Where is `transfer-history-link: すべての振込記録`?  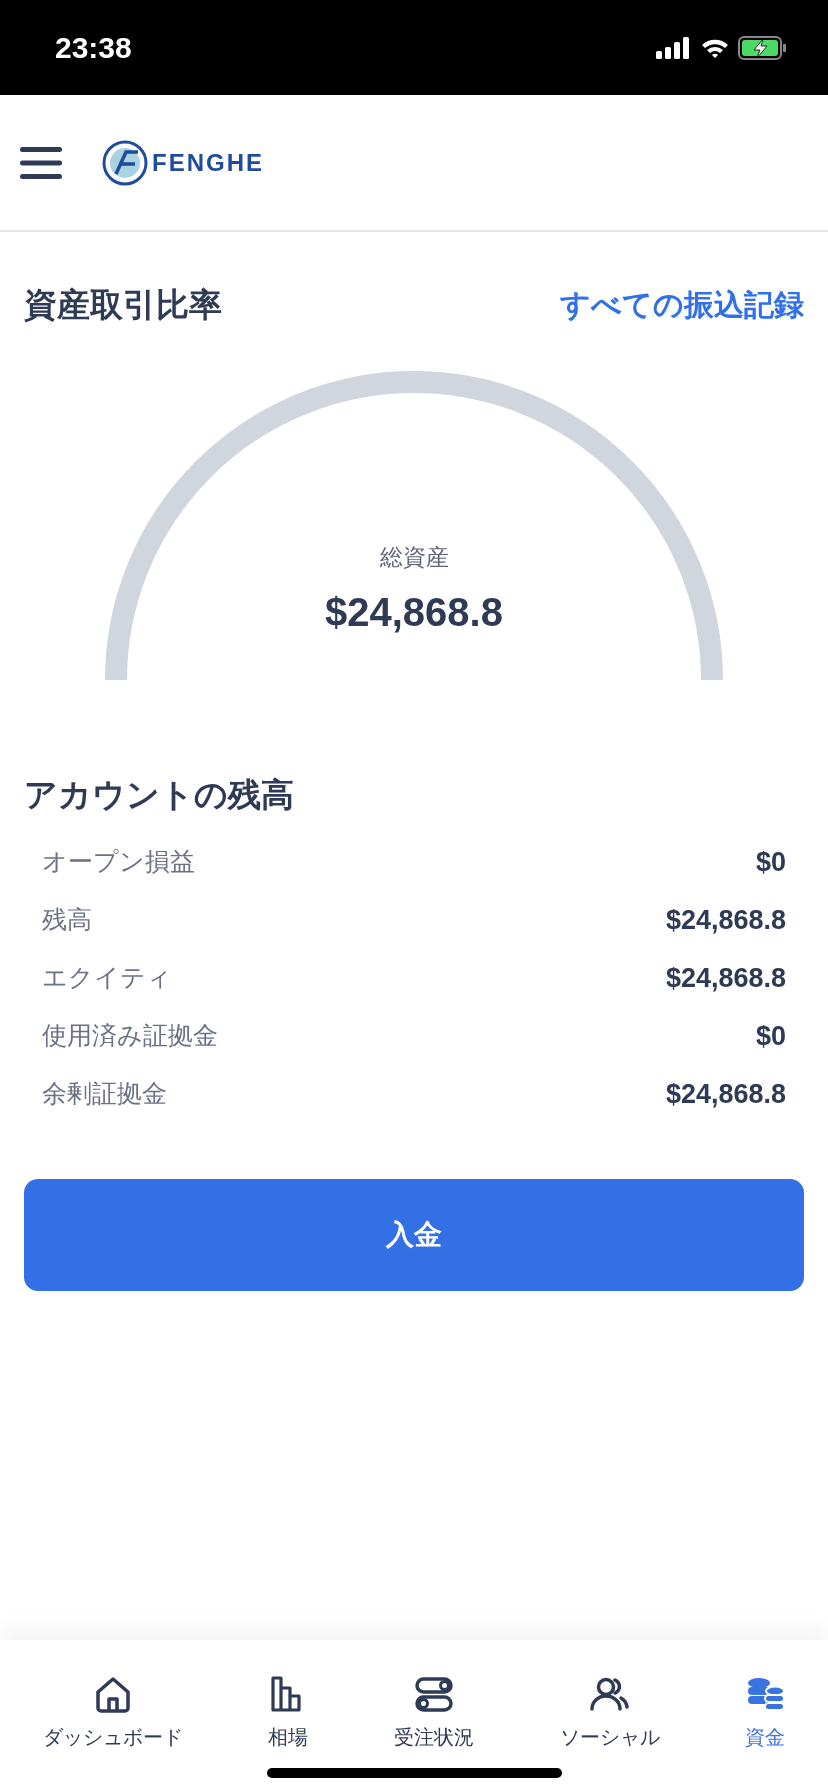
transfer-history-link: すべての振込記録 is located at coordinates (682, 305).